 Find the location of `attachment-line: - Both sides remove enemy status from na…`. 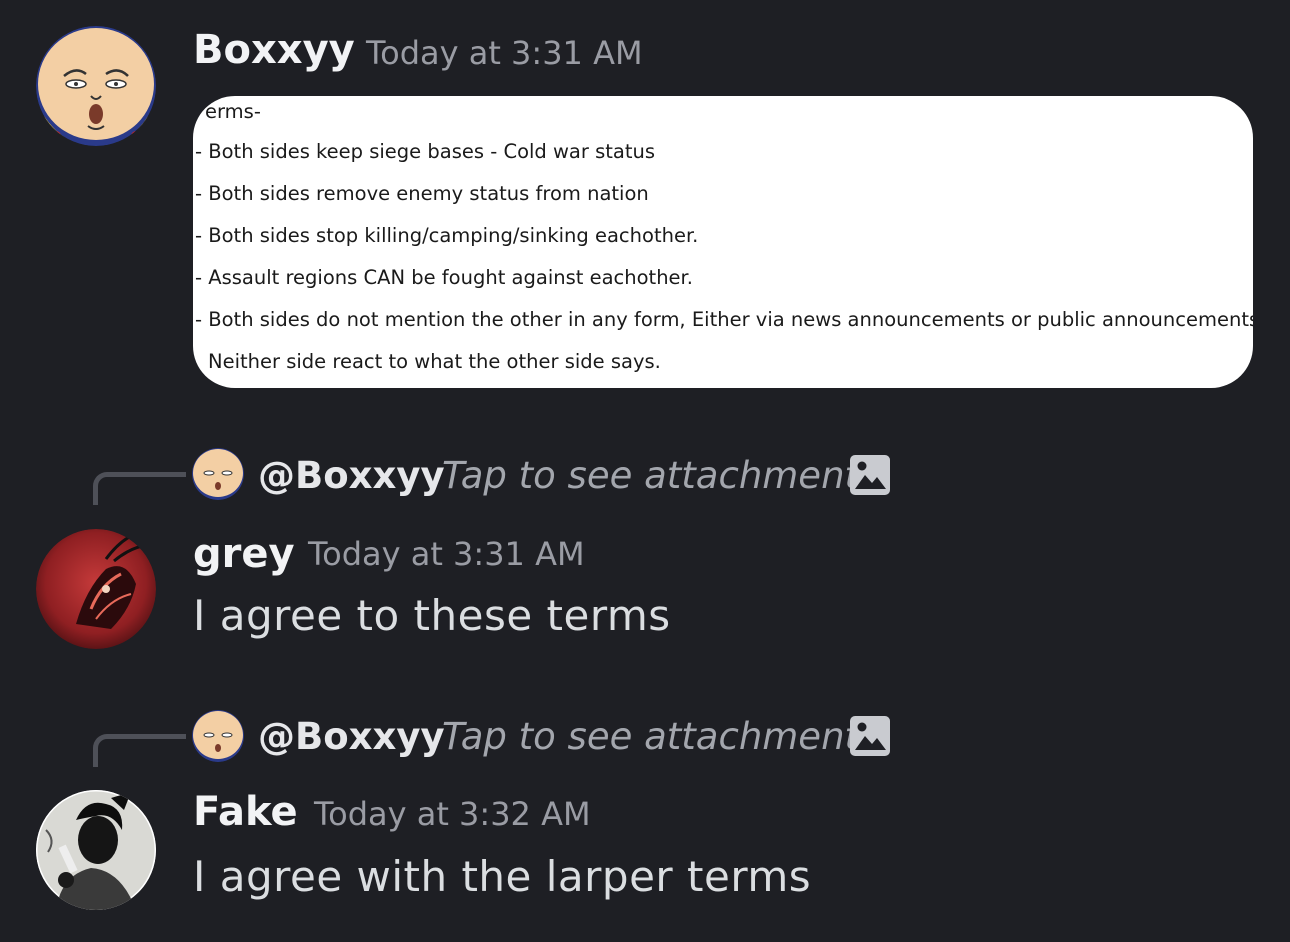

attachment-line: - Both sides remove enemy status from na… is located at coordinates (422, 193).